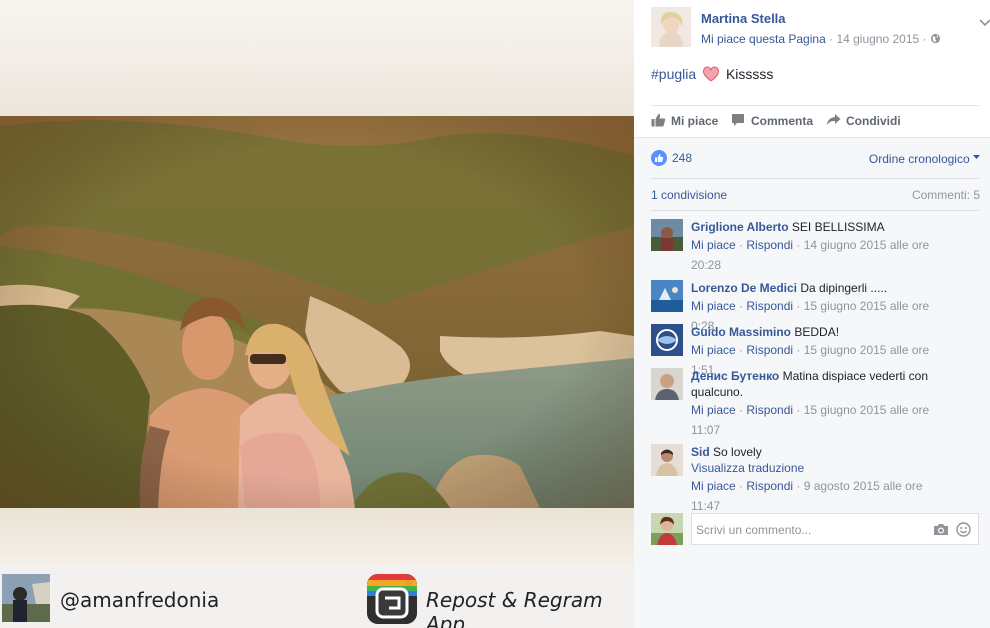 The height and width of the screenshot is (628, 990). I want to click on photo-sky, so click(317, 58).